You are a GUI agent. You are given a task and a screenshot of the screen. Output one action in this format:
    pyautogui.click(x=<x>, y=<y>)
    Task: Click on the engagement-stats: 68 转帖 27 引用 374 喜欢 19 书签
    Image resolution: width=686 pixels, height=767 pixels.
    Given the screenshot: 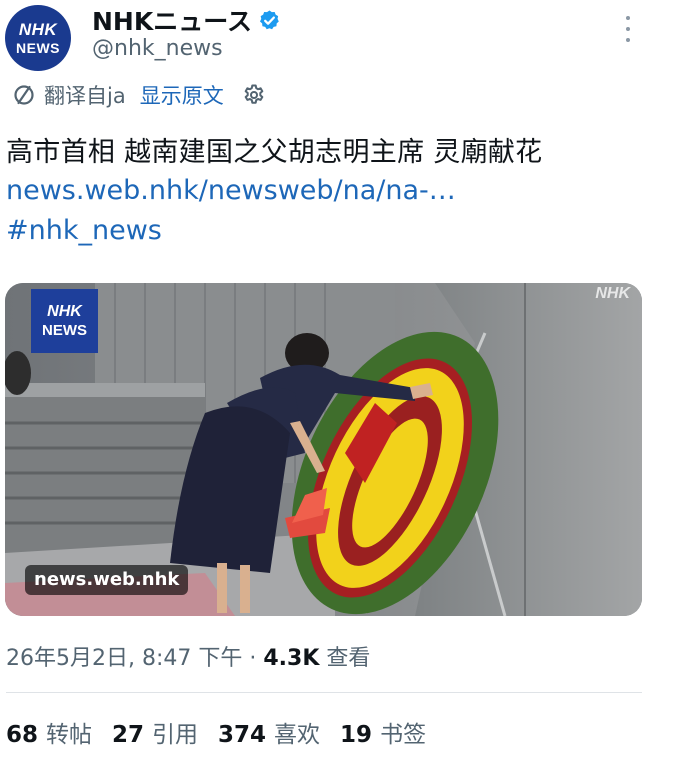 What is the action you would take?
    pyautogui.click(x=216, y=732)
    